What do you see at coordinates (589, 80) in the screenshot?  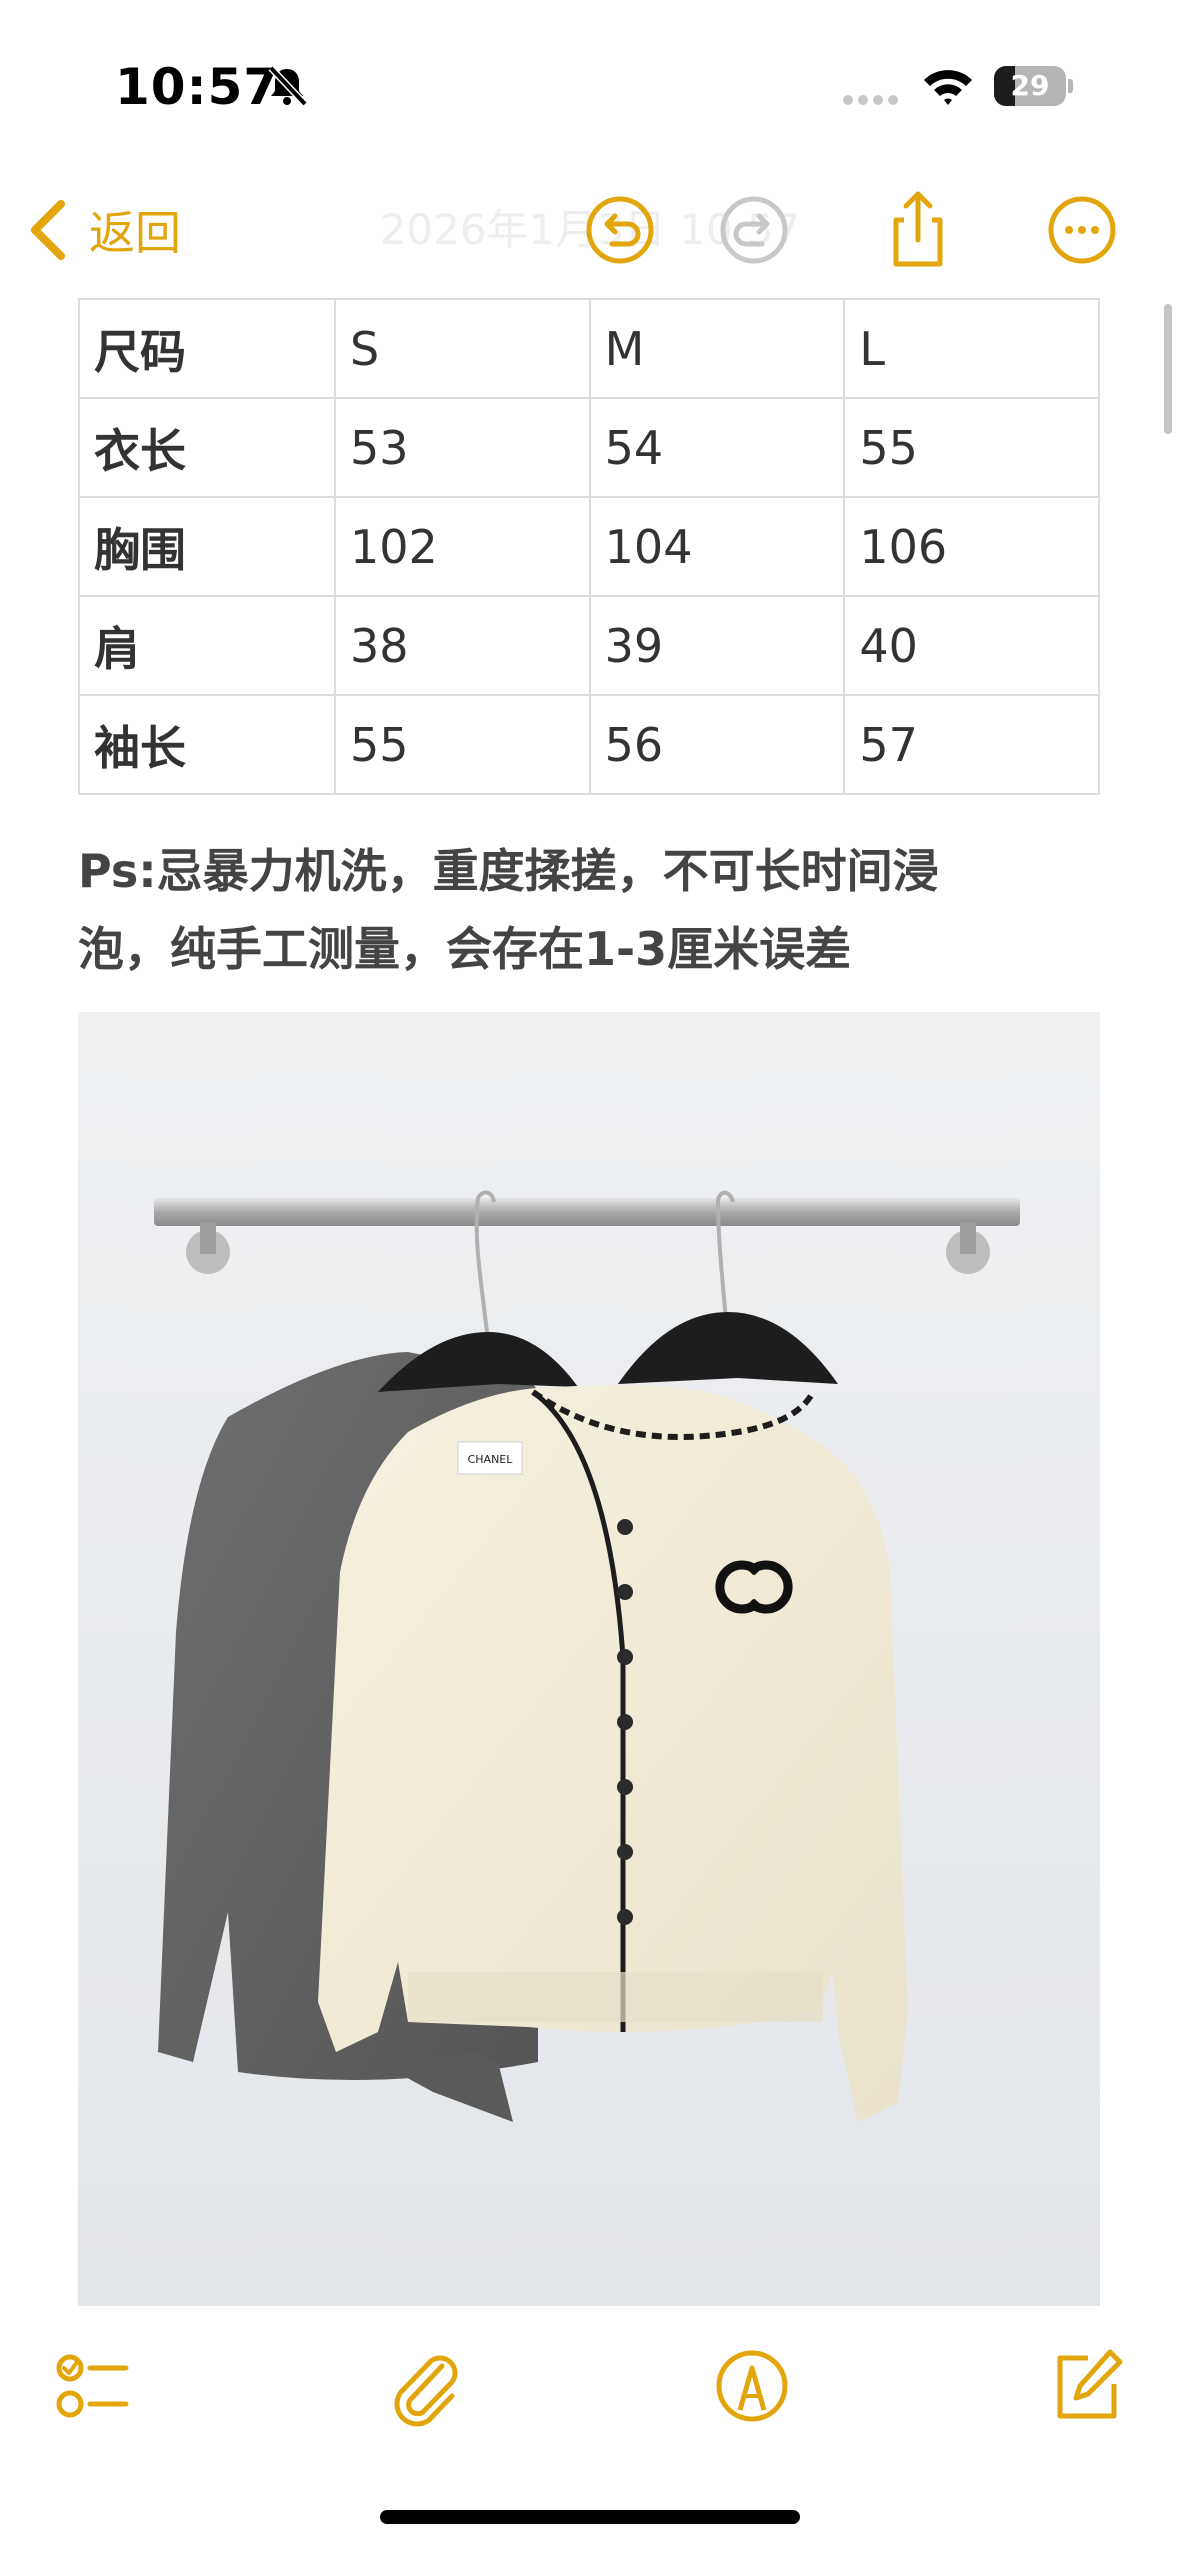 I see `status-bar: 10:57 29` at bounding box center [589, 80].